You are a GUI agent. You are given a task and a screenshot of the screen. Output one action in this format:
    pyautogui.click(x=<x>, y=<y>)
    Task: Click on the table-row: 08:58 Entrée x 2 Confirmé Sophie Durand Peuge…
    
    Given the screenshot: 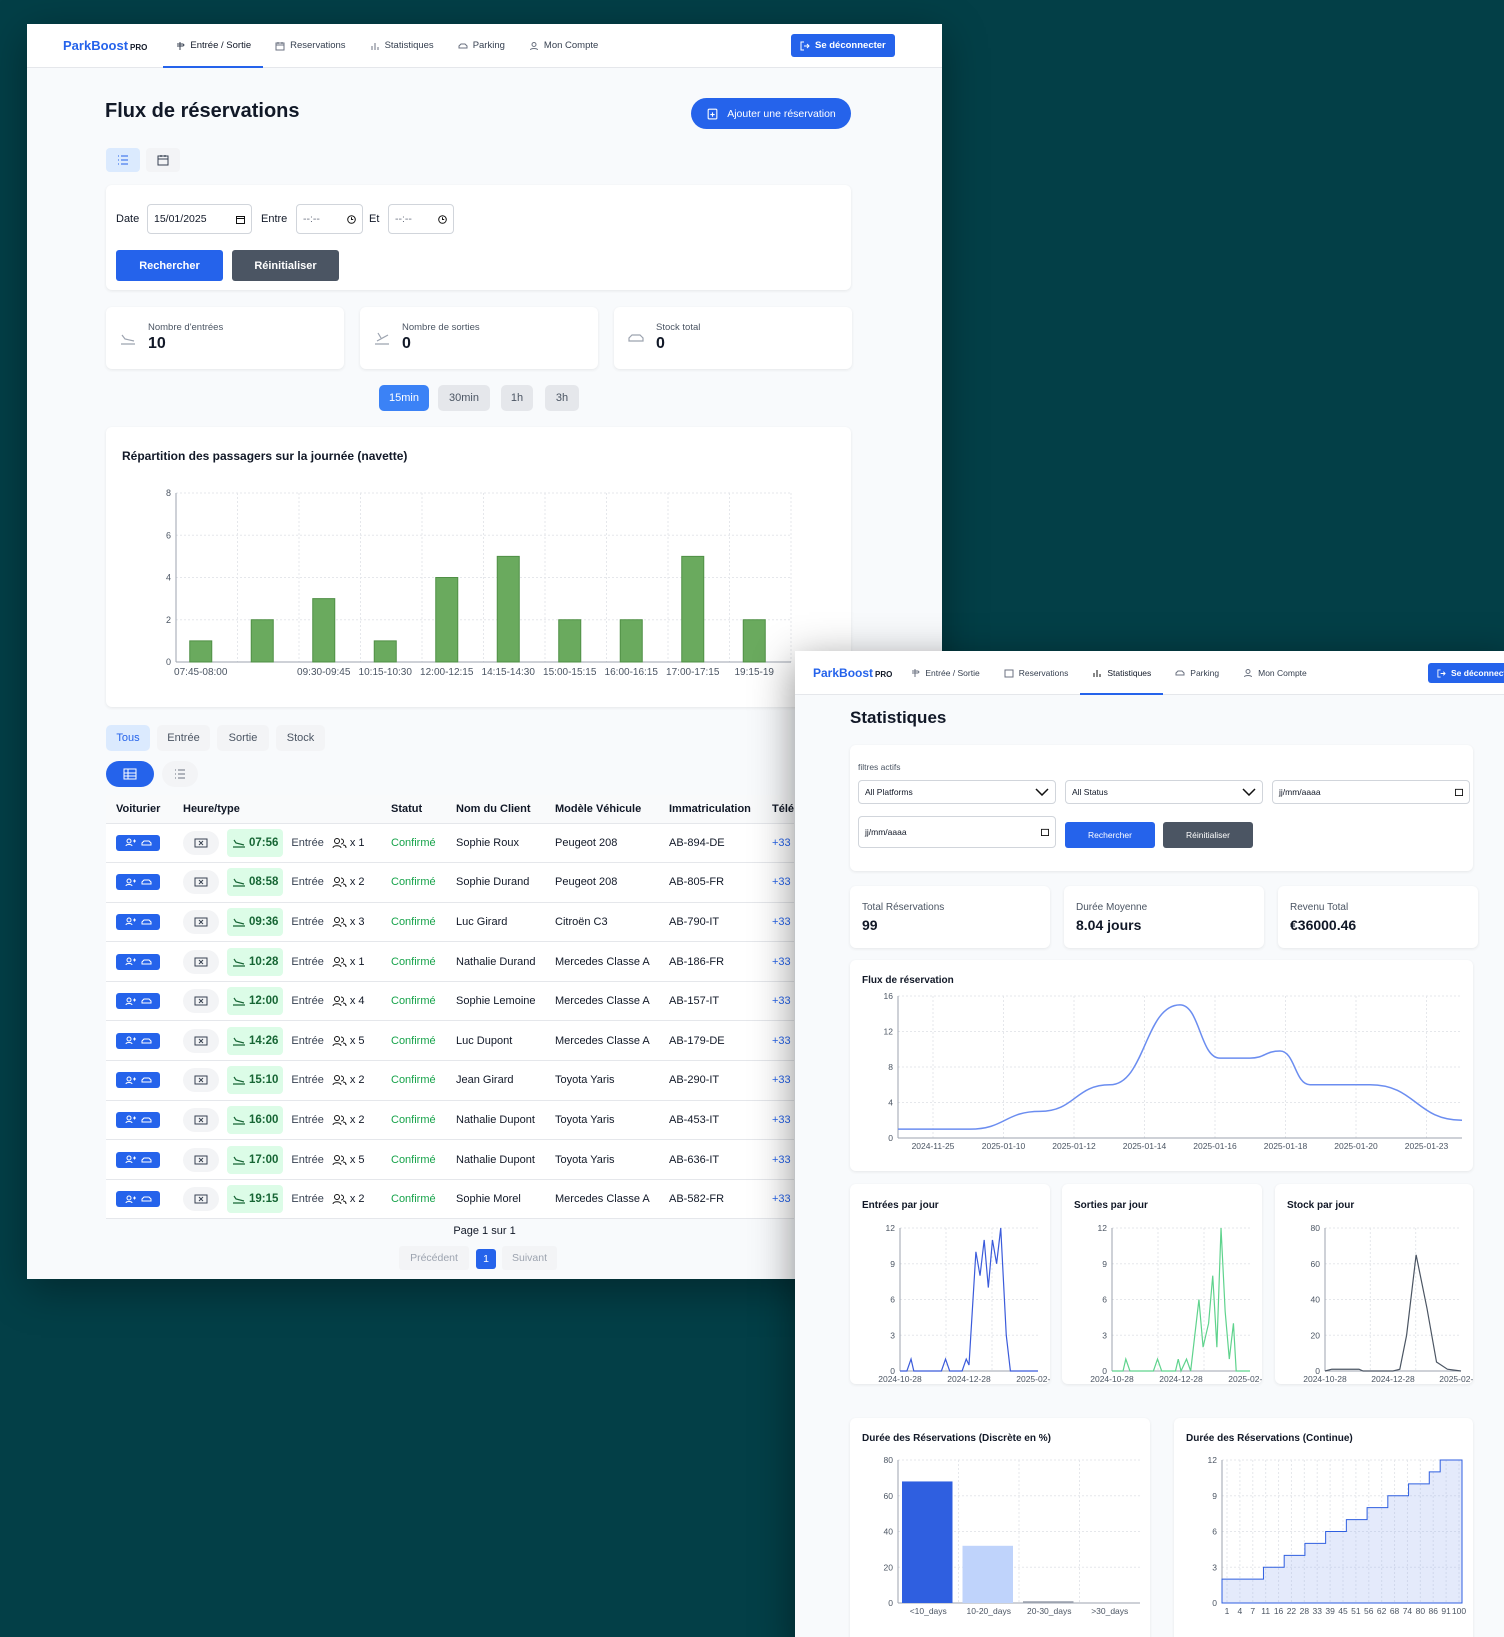 What is the action you would take?
    pyautogui.click(x=450, y=882)
    